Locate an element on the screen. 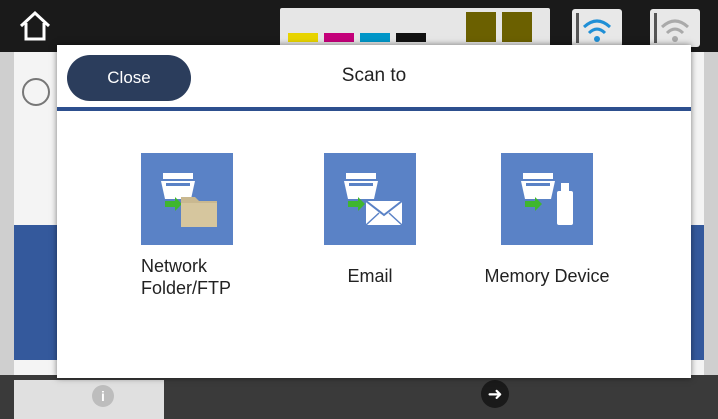 The width and height of the screenshot is (718, 419). option-email: Email is located at coordinates (370, 220).